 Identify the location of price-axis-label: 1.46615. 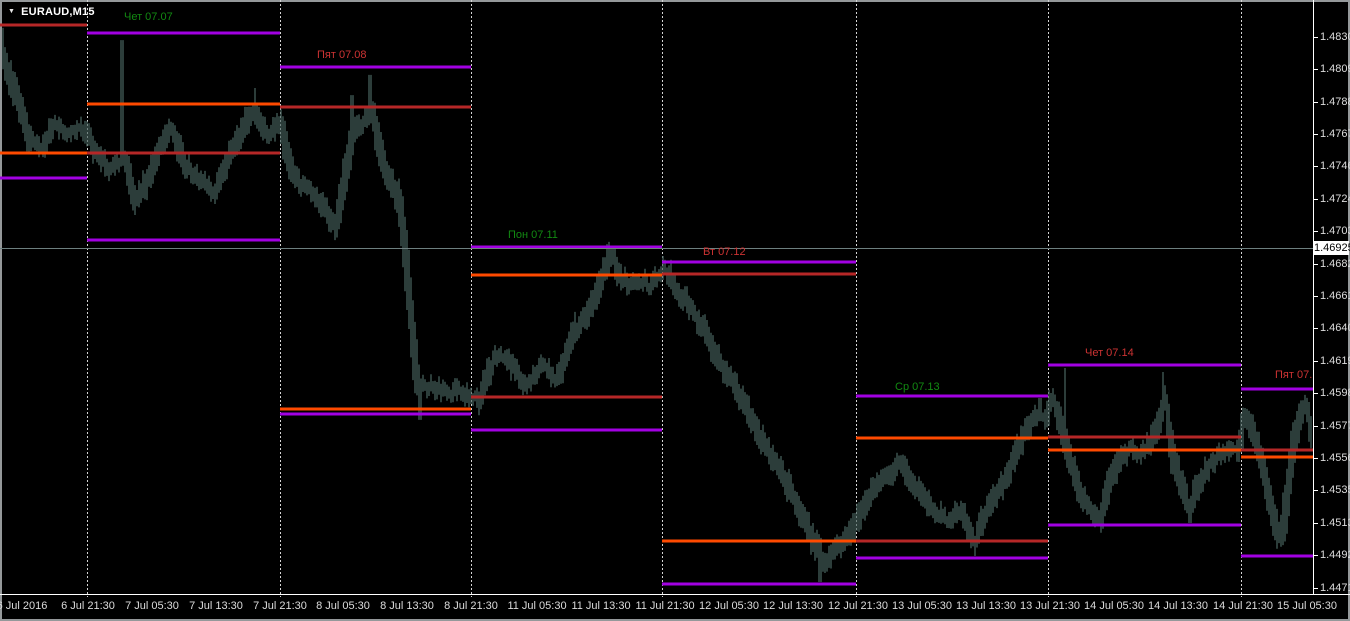
(1335, 296).